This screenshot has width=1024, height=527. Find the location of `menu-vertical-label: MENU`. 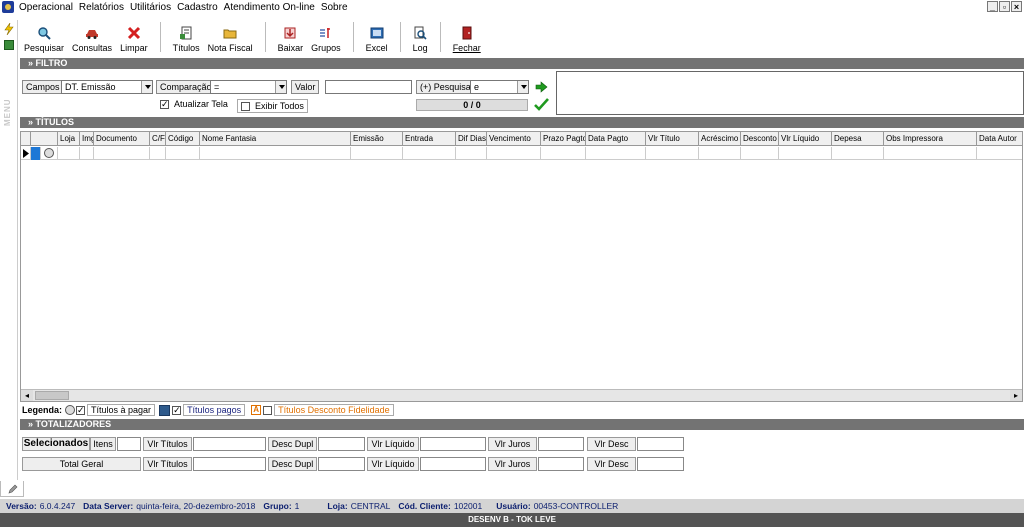

menu-vertical-label: MENU is located at coordinates (9, 112).